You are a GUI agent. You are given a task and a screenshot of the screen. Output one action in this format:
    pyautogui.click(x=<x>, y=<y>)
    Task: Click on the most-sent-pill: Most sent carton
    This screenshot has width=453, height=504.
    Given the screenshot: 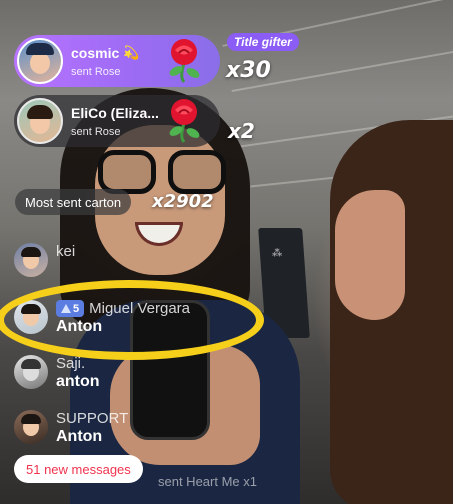 What is the action you would take?
    pyautogui.click(x=73, y=202)
    